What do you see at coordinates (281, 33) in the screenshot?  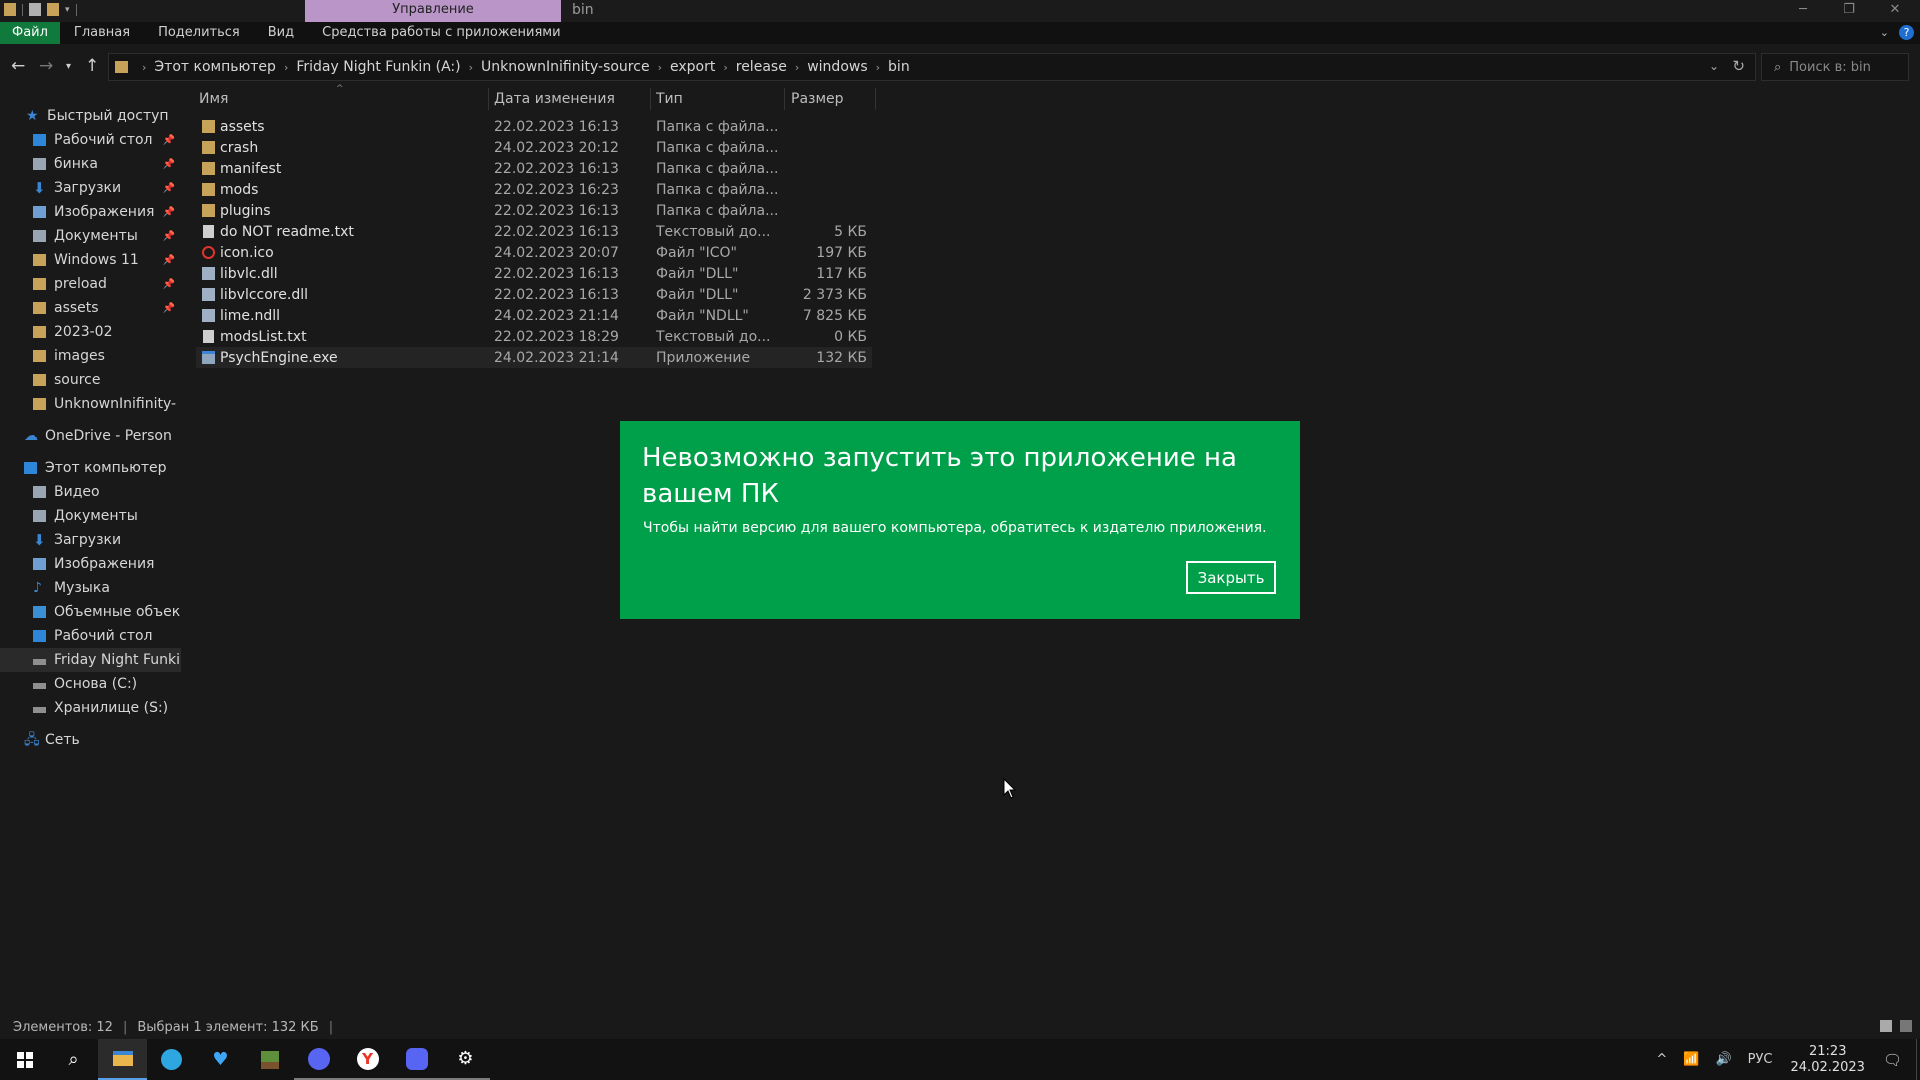 I see `tab-view: Вид` at bounding box center [281, 33].